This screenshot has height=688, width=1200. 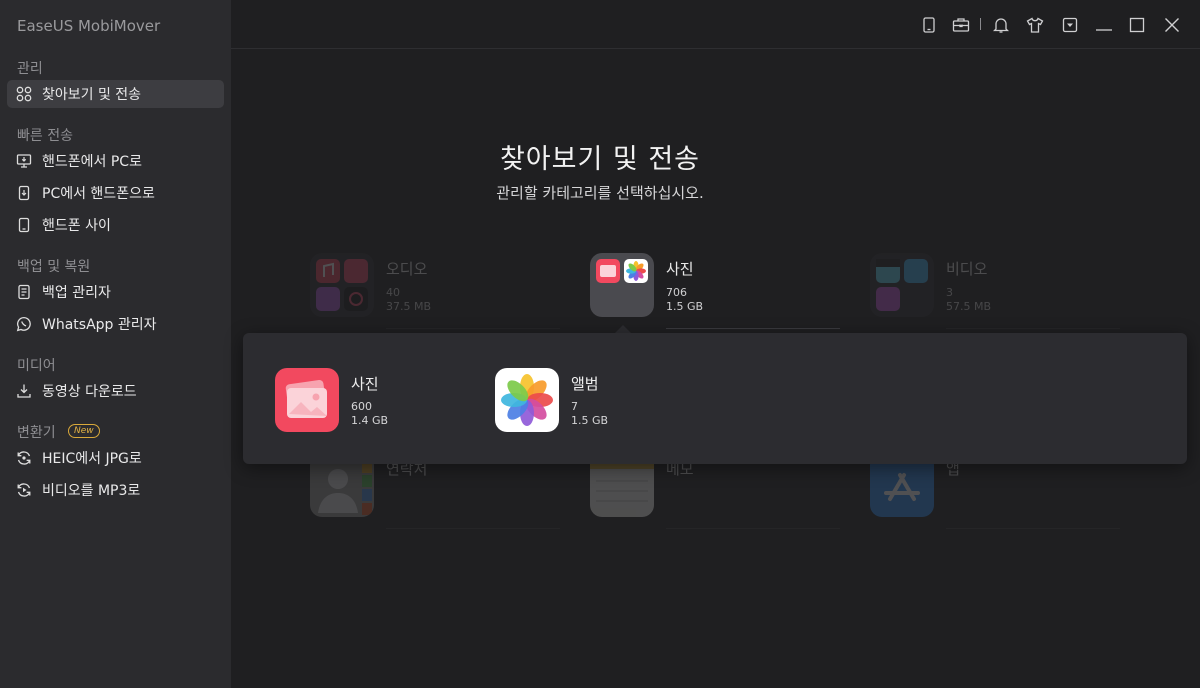 What do you see at coordinates (527, 400) in the screenshot?
I see `albums-icon` at bounding box center [527, 400].